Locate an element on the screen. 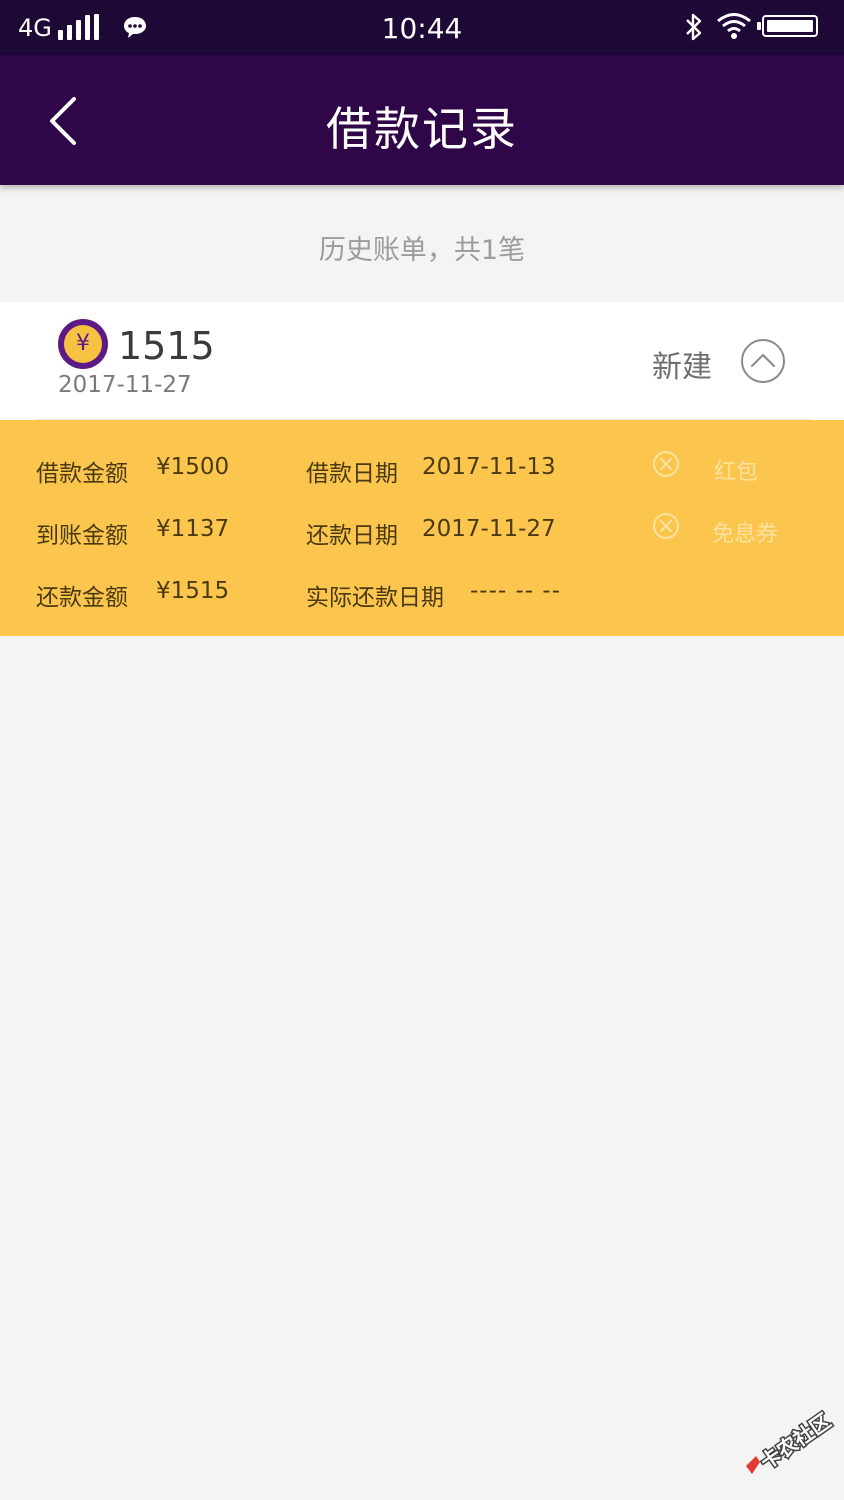 The height and width of the screenshot is (1500, 844). actual-repay-date-label: 实际还款日期 is located at coordinates (375, 598).